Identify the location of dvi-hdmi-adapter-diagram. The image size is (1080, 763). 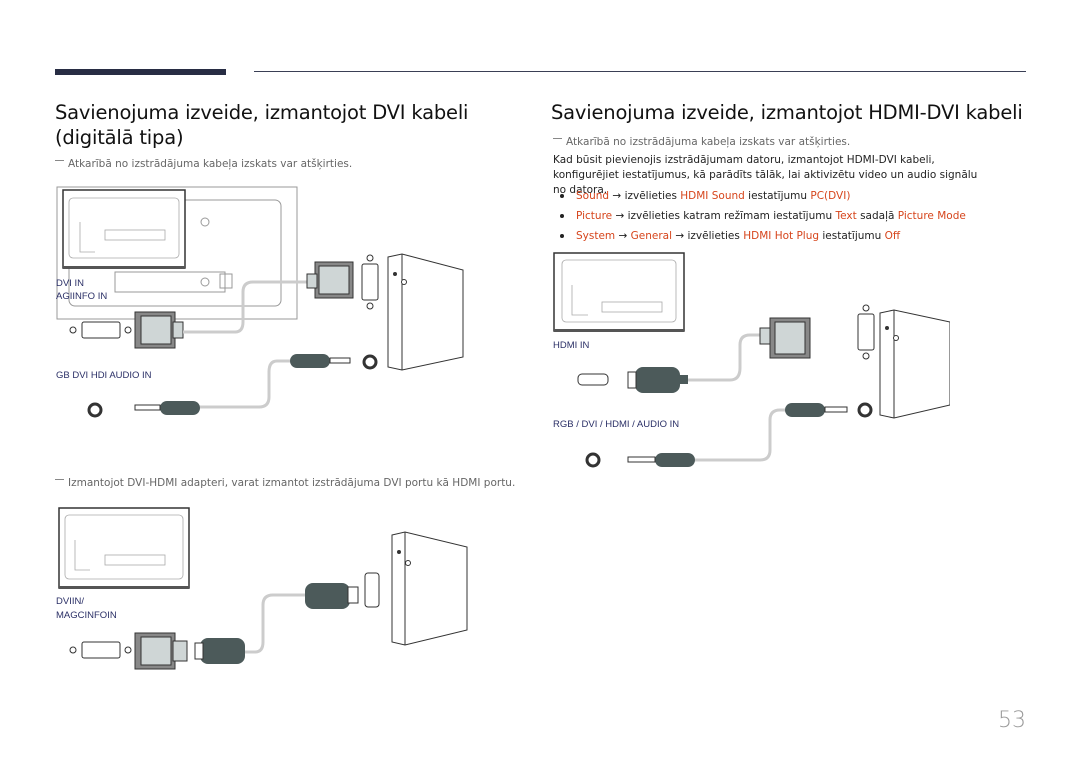
(263, 588).